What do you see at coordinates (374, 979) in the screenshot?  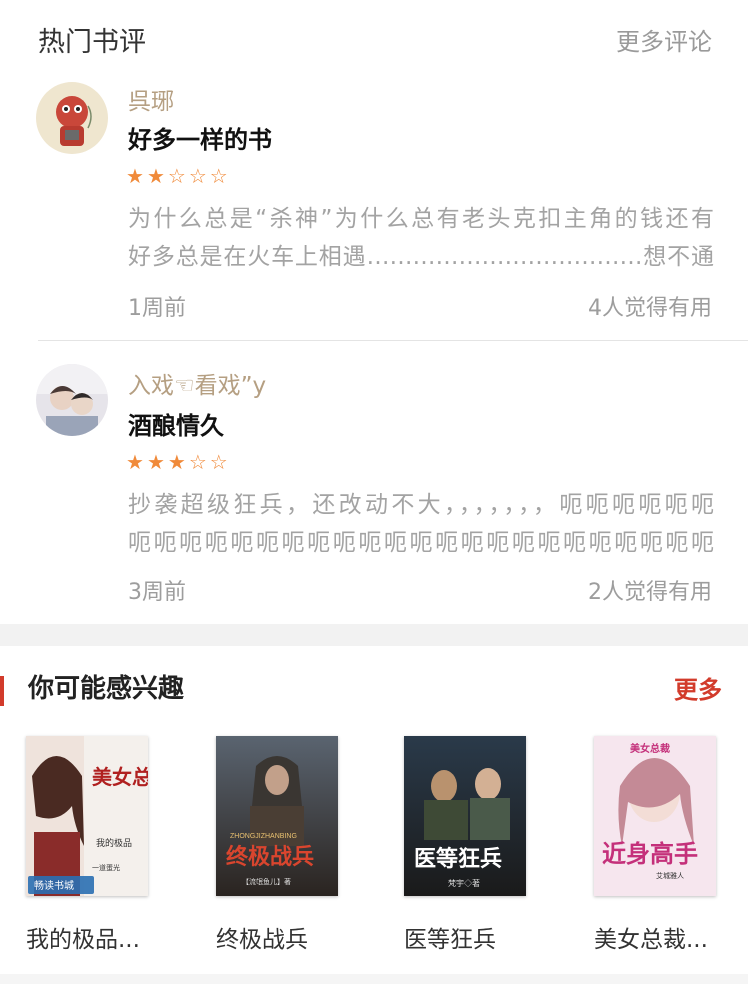 I see `bottom-edge` at bounding box center [374, 979].